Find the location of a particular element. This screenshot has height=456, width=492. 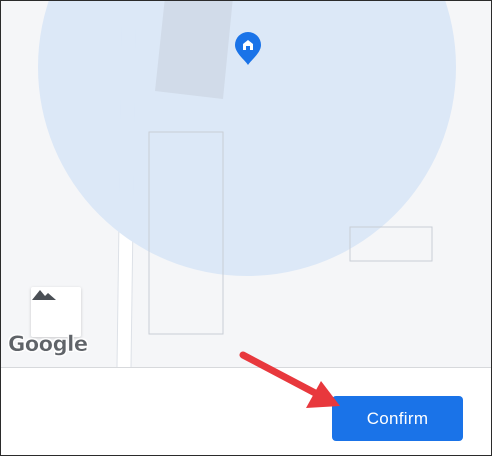

google-attribution-logo: Google is located at coordinates (48, 344).